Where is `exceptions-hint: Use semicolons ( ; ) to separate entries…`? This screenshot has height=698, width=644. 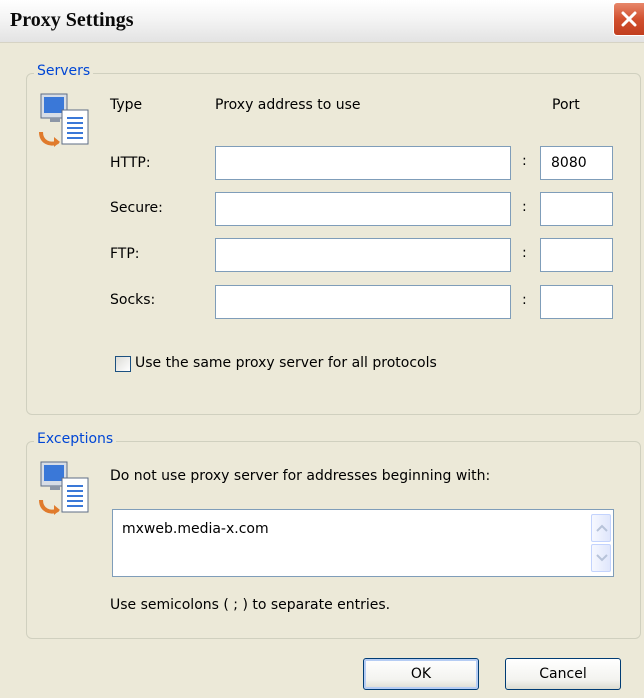 exceptions-hint: Use semicolons ( ; ) to separate entries… is located at coordinates (250, 605).